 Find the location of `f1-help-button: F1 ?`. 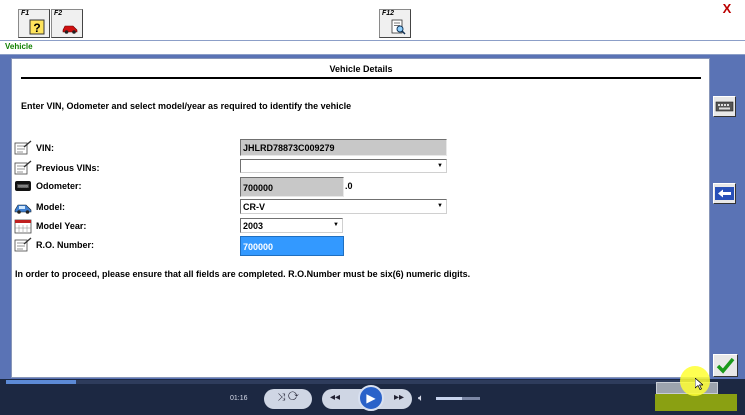

f1-help-button: F1 ? is located at coordinates (34, 23).